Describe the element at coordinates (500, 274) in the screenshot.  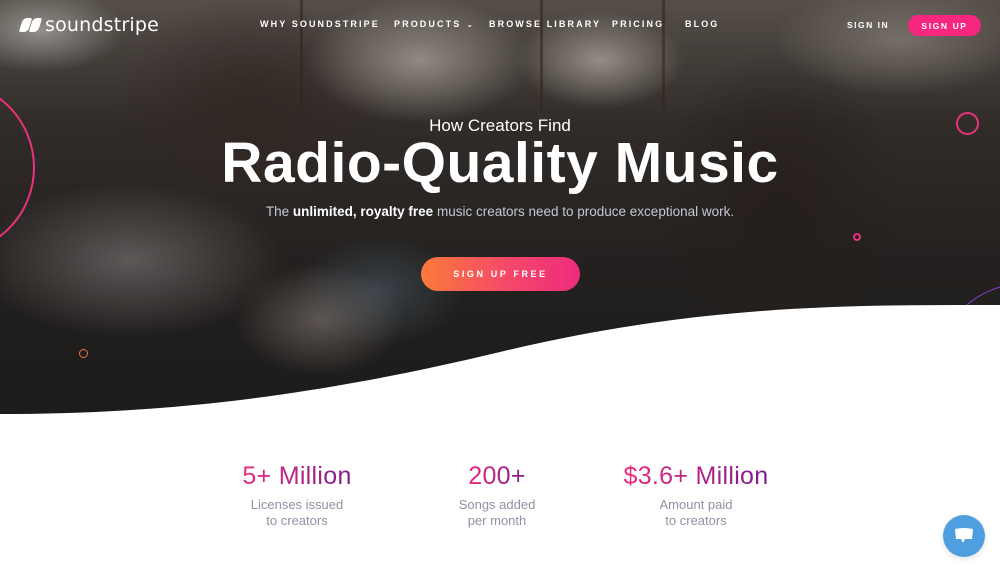
I see `sign-up-free-button: SIGN UP FREE` at that location.